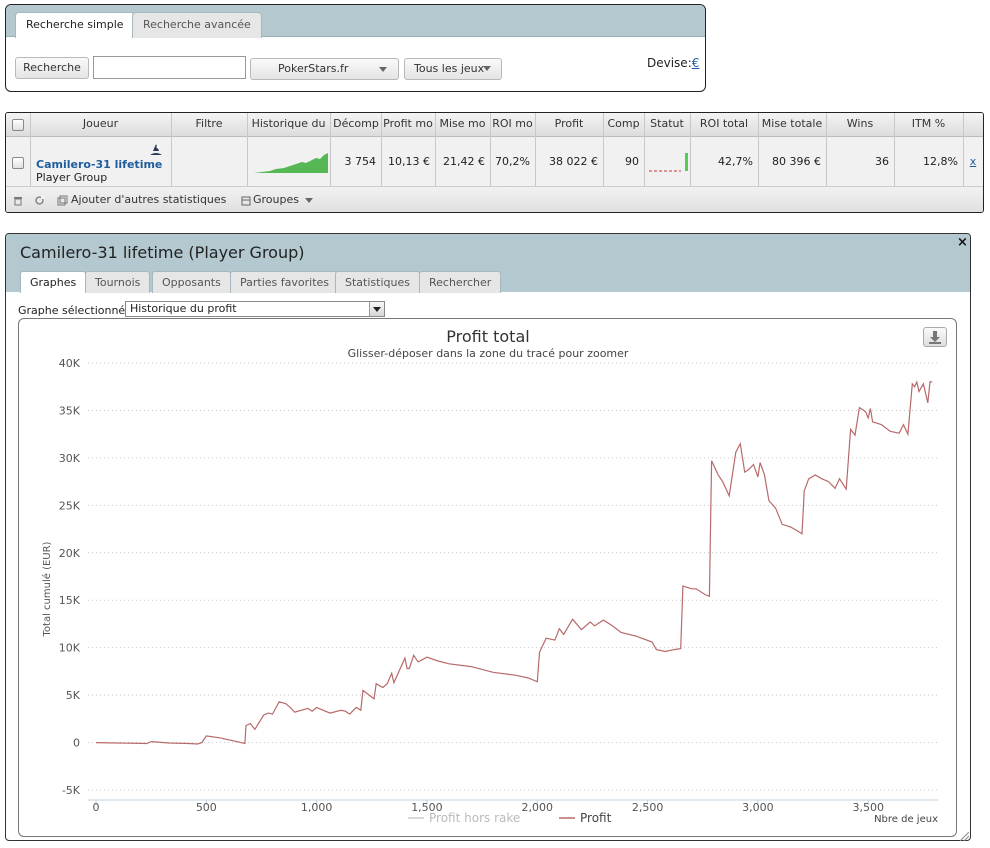  I want to click on legend-item: Profit hors rake, so click(474, 818).